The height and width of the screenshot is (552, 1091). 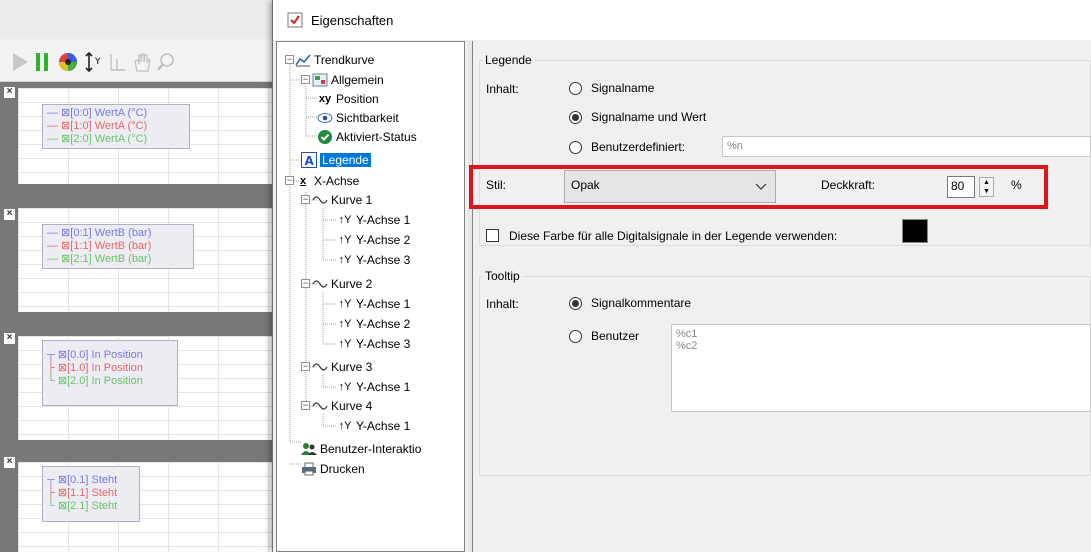 I want to click on legend-icon: A, so click(x=309, y=160).